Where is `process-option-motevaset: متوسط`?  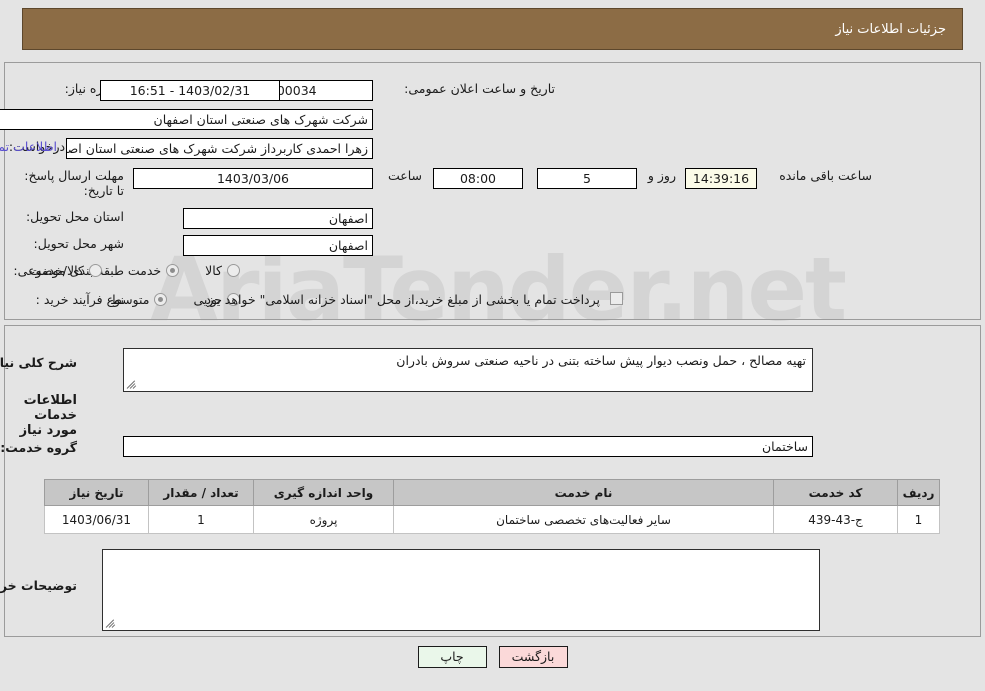 process-option-motevaset: متوسط is located at coordinates (139, 299).